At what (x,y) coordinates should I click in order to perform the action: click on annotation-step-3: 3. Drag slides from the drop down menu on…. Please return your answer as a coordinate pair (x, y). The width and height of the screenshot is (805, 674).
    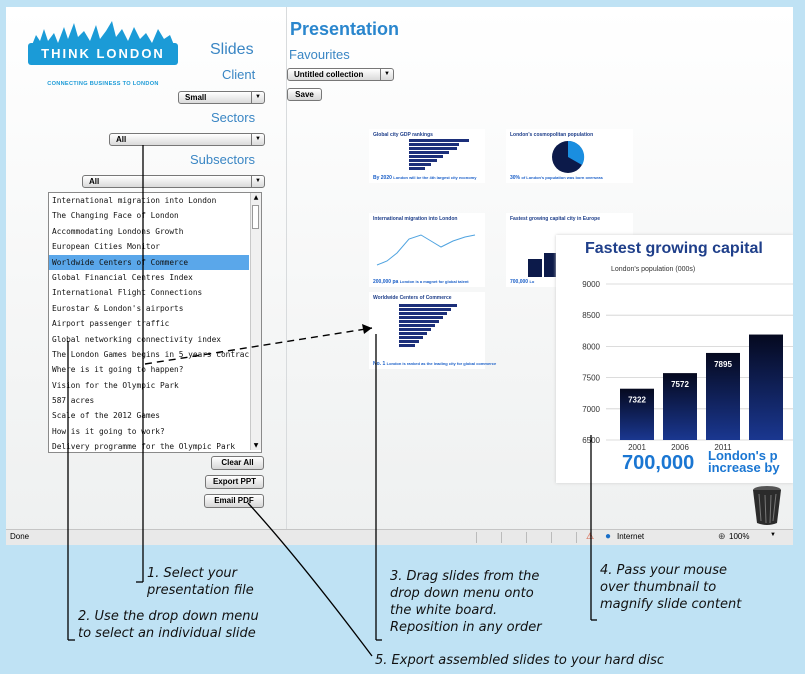
    Looking at the image, I should click on (466, 602).